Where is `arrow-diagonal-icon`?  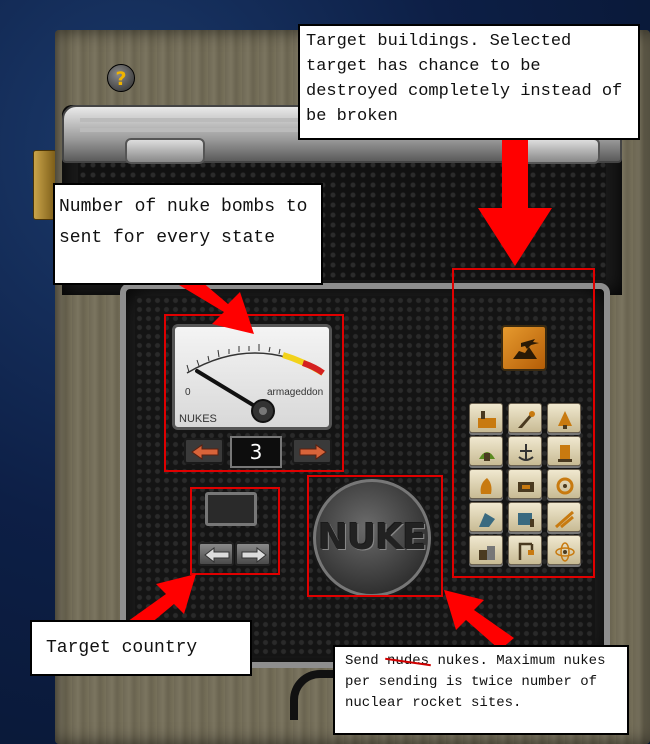
arrow-diagonal-icon is located at coordinates (479, 620).